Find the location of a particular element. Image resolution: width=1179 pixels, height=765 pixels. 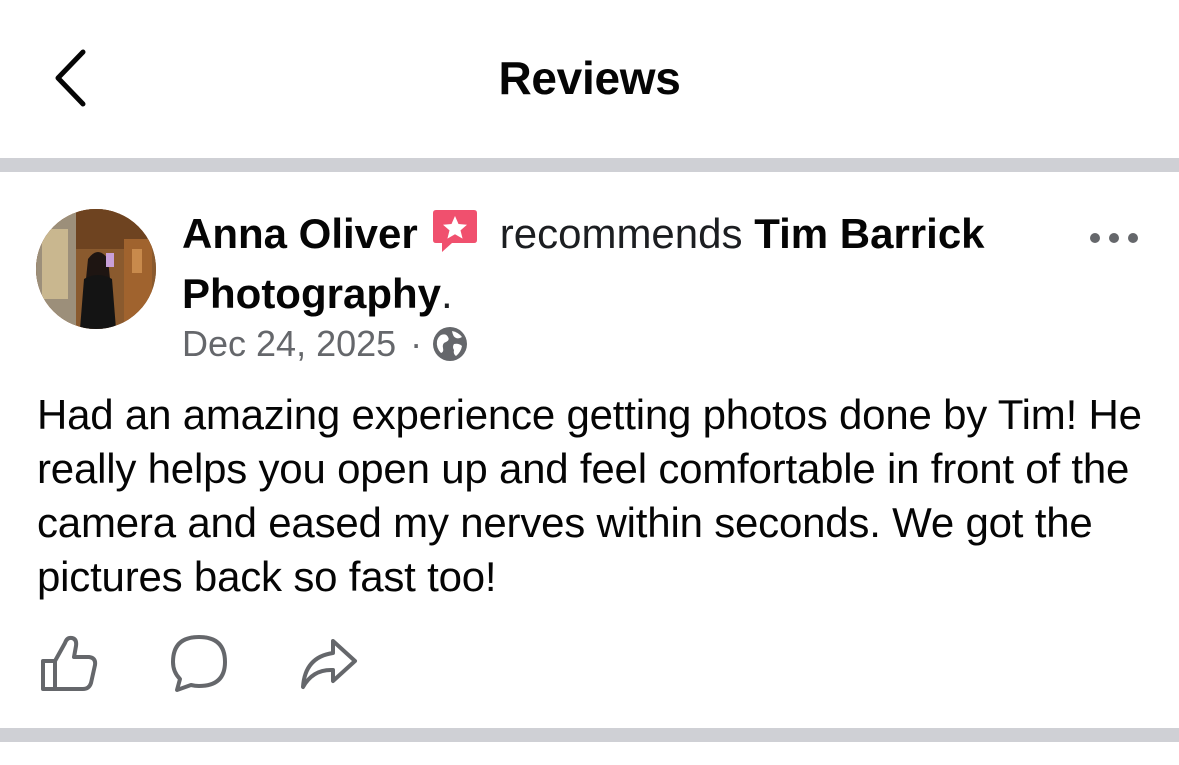

like-button is located at coordinates (69, 663).